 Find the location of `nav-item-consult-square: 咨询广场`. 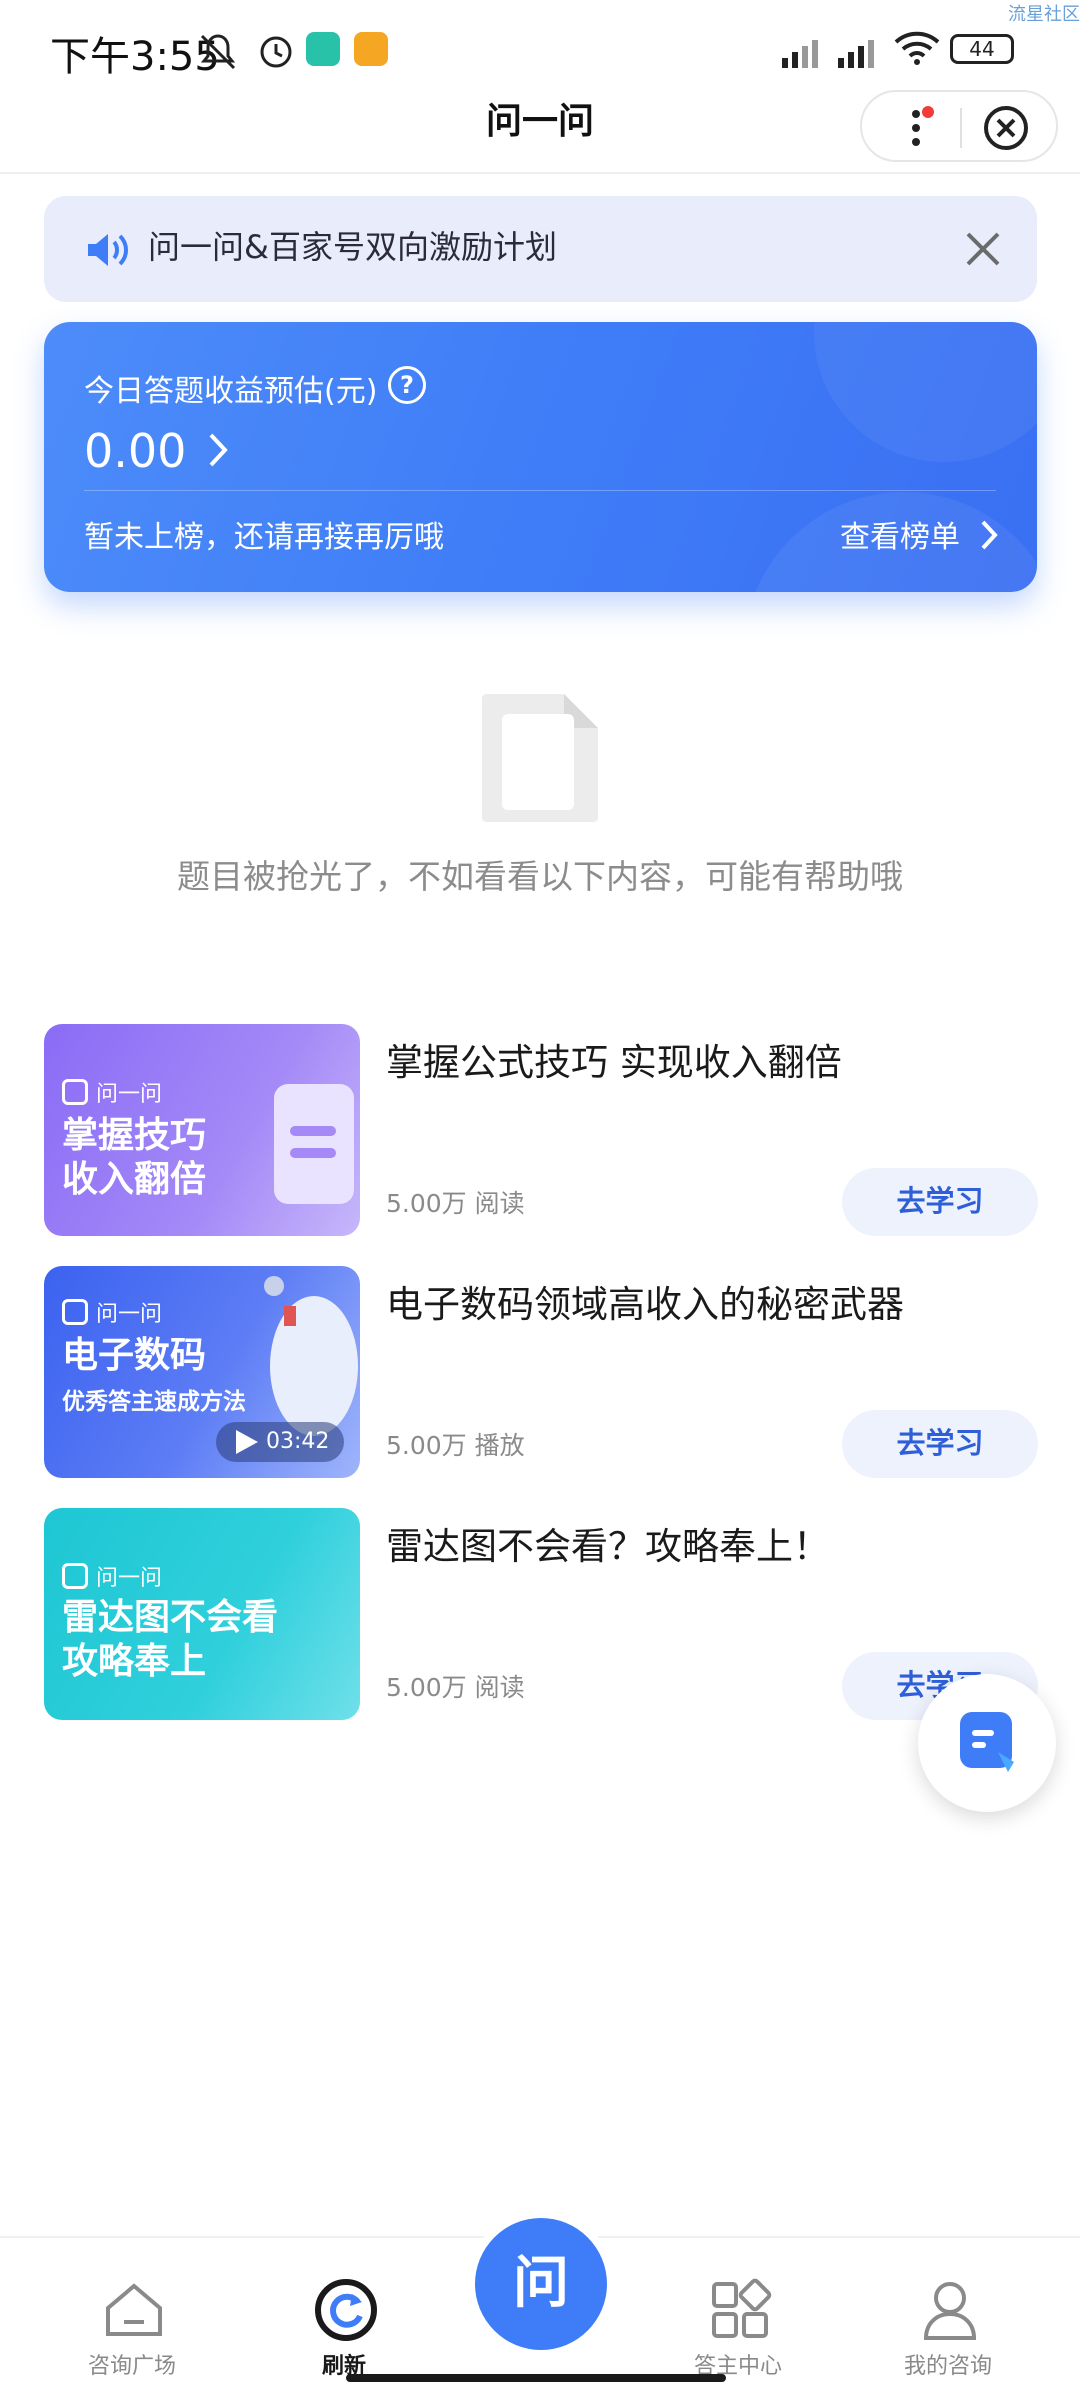

nav-item-consult-square: 咨询广场 is located at coordinates (132, 2320).